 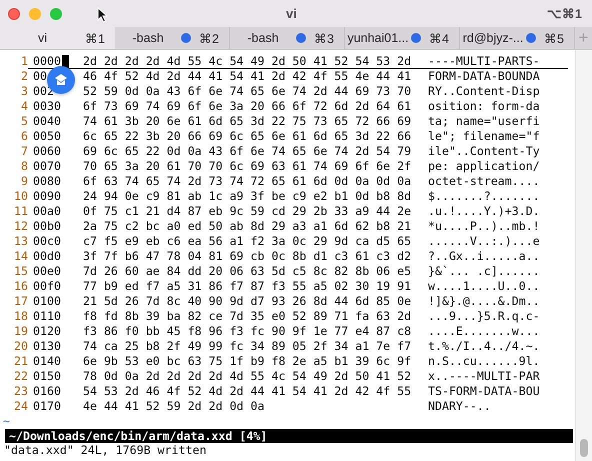 What do you see at coordinates (484, 61) in the screenshot?
I see `ascii-text: ----MULTI-PARTS-` at bounding box center [484, 61].